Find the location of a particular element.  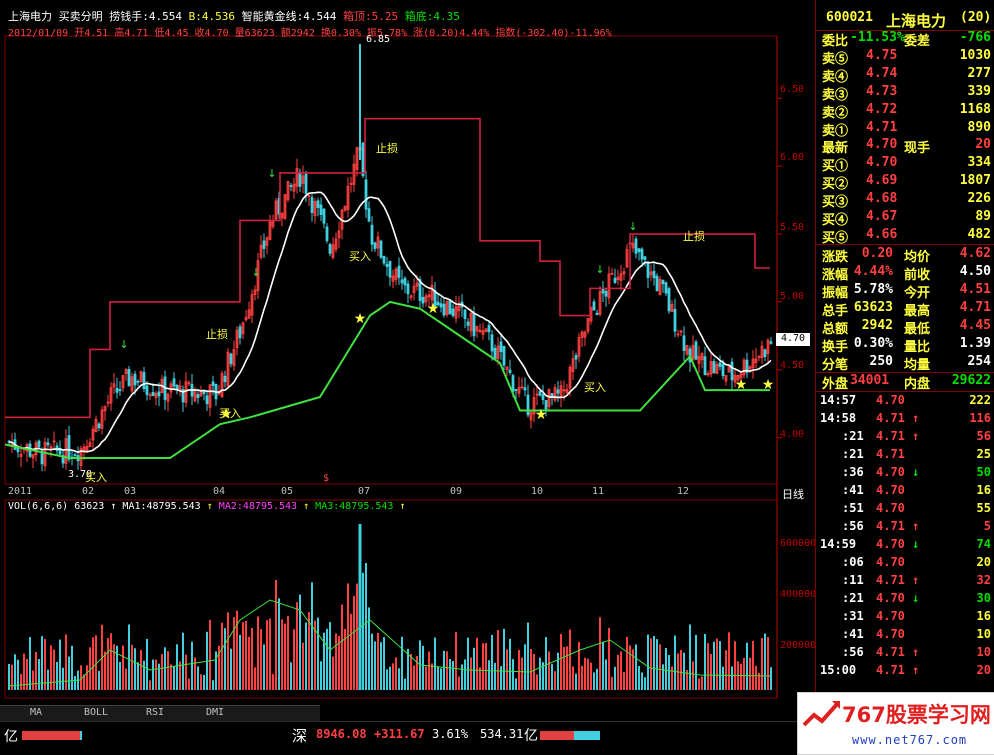

annotation-stoploss-1: 止损 is located at coordinates (387, 148).